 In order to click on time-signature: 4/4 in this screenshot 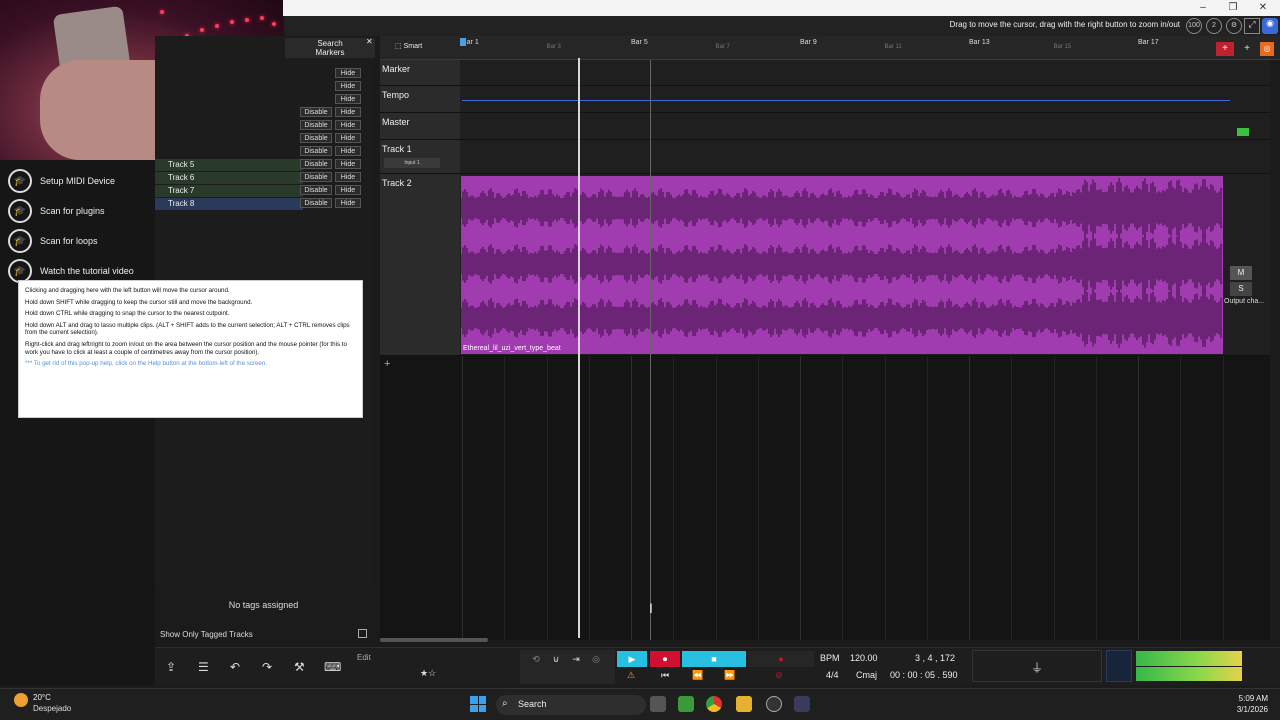, I will do `click(832, 675)`.